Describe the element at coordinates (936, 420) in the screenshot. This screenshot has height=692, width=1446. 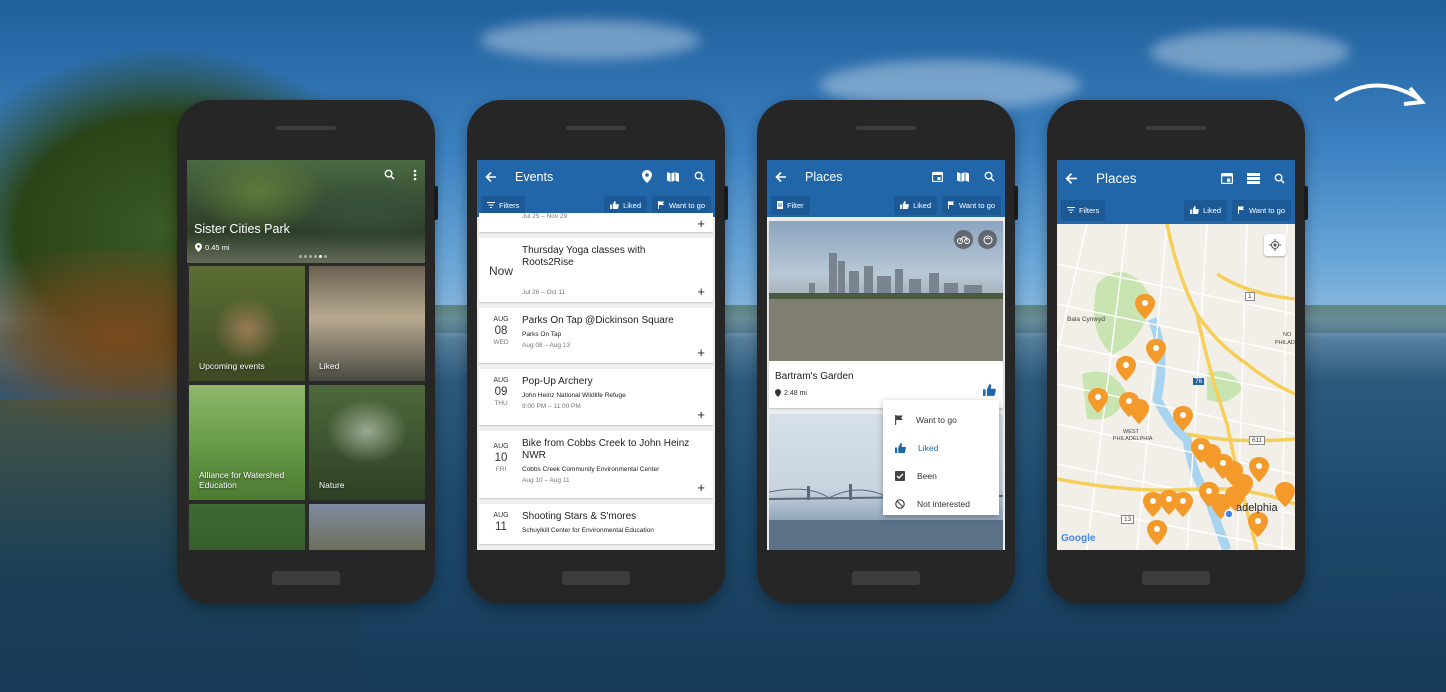
I see `menu-label: Want to go` at that location.